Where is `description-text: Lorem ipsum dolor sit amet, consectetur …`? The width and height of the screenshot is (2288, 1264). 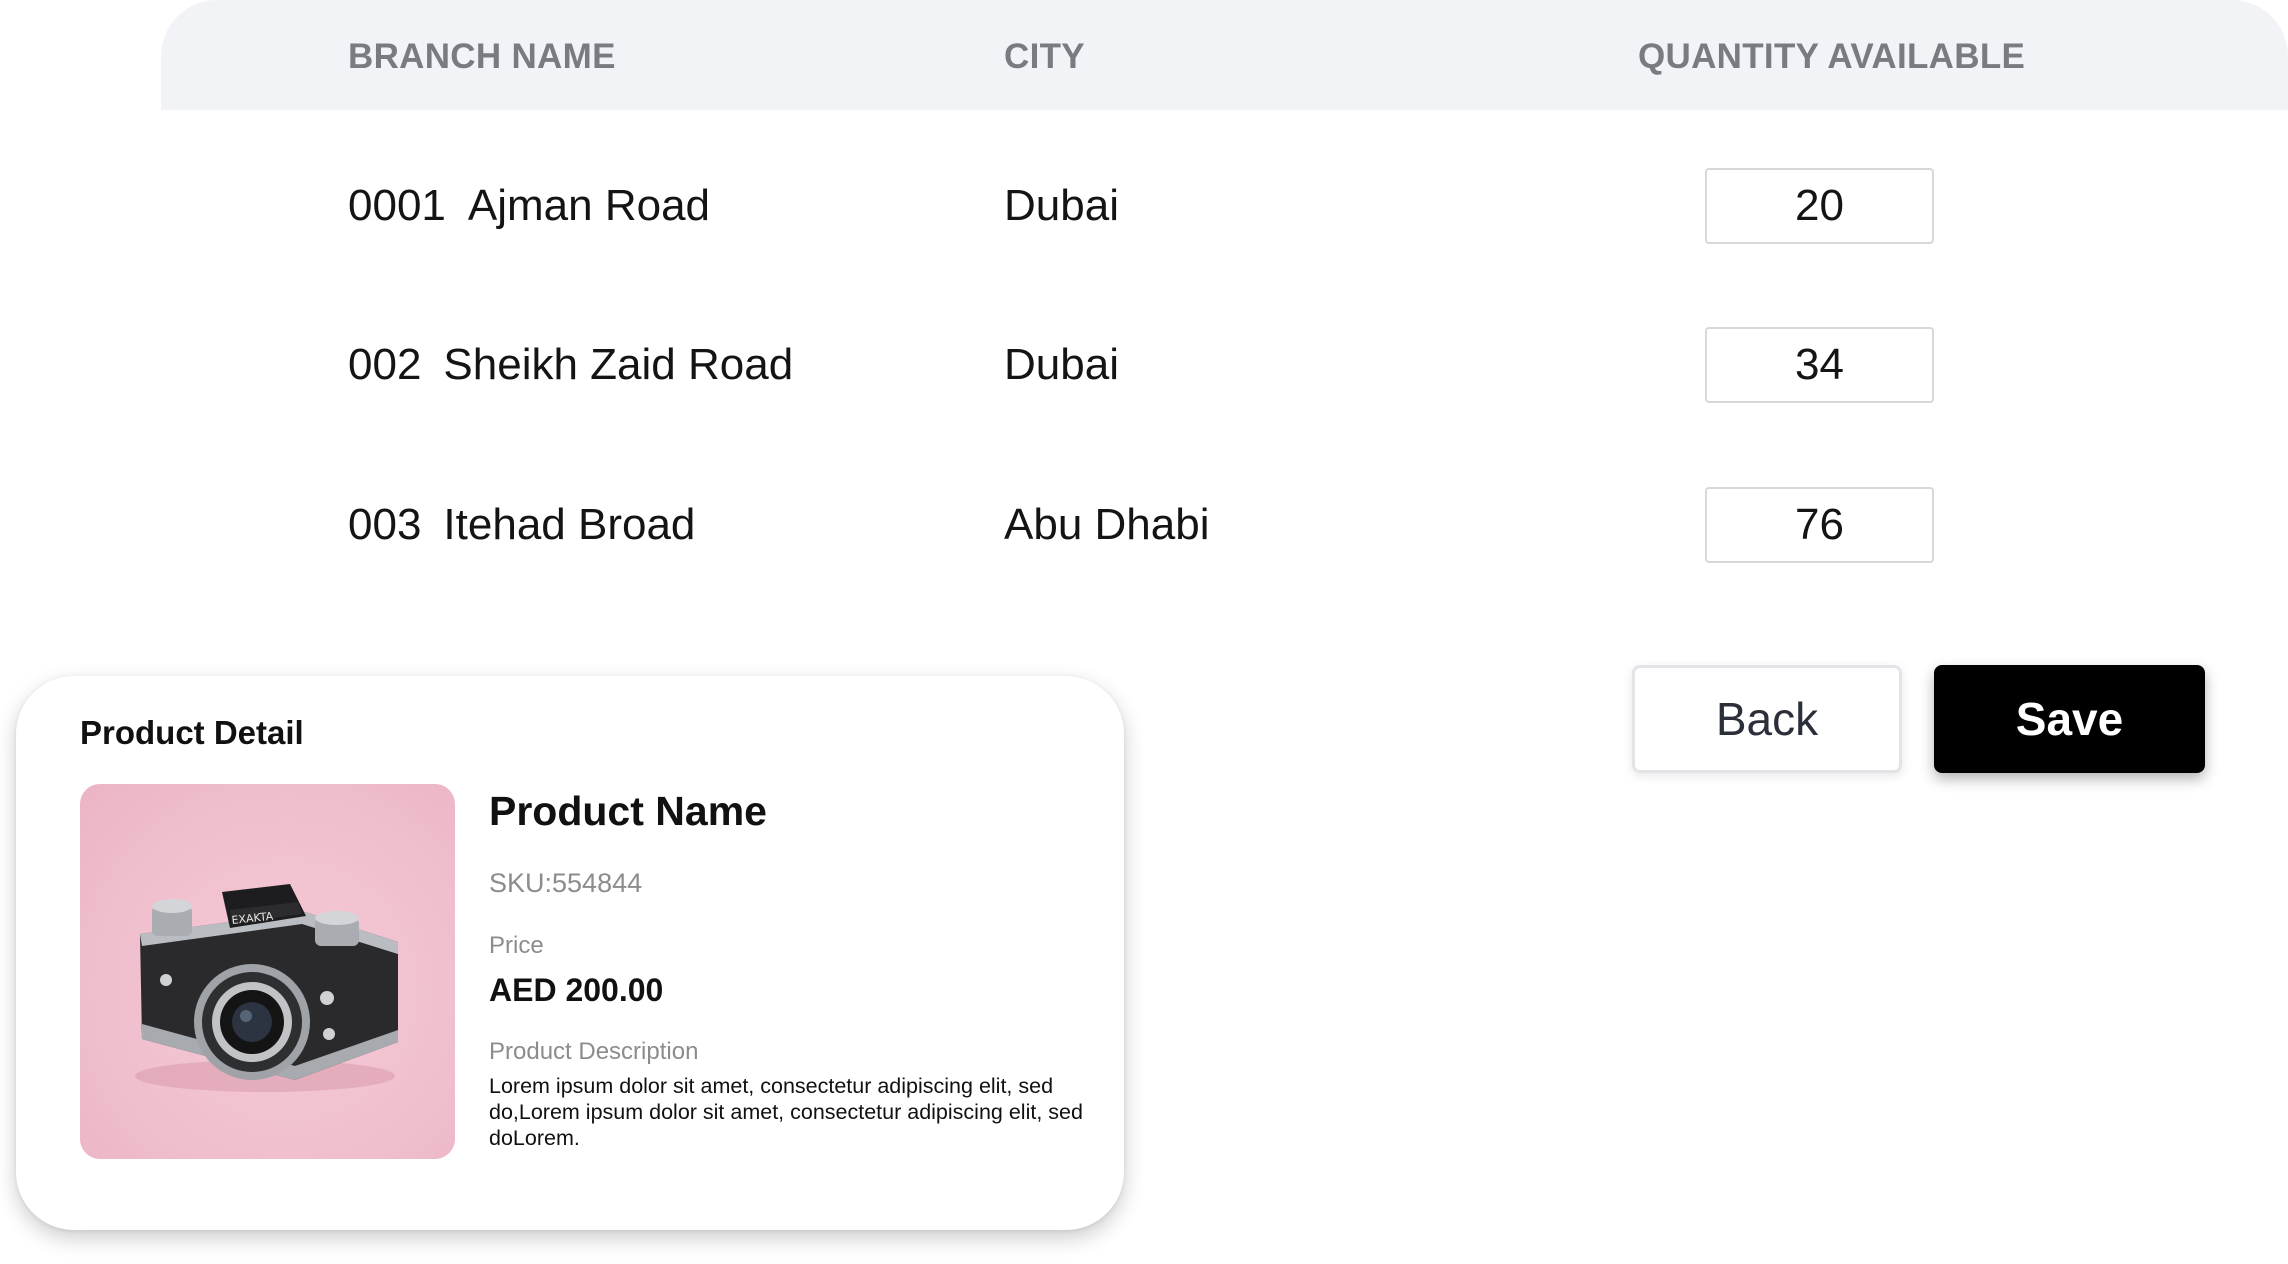 description-text: Lorem ipsum dolor sit amet, consectetur … is located at coordinates (786, 1112).